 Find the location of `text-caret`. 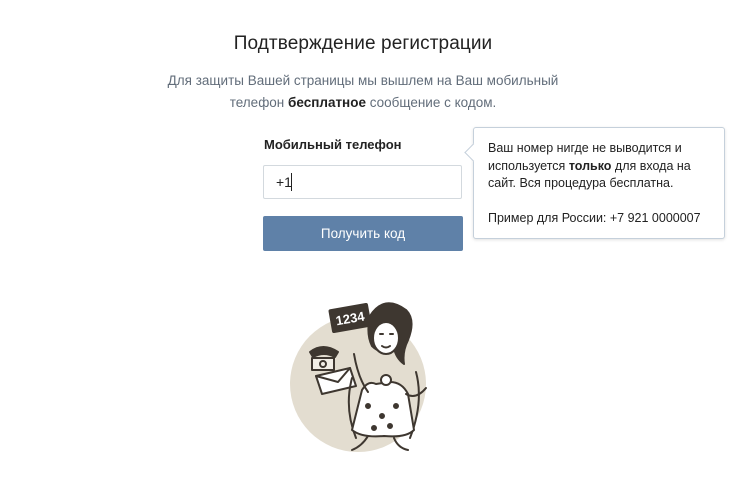

text-caret is located at coordinates (291, 182).